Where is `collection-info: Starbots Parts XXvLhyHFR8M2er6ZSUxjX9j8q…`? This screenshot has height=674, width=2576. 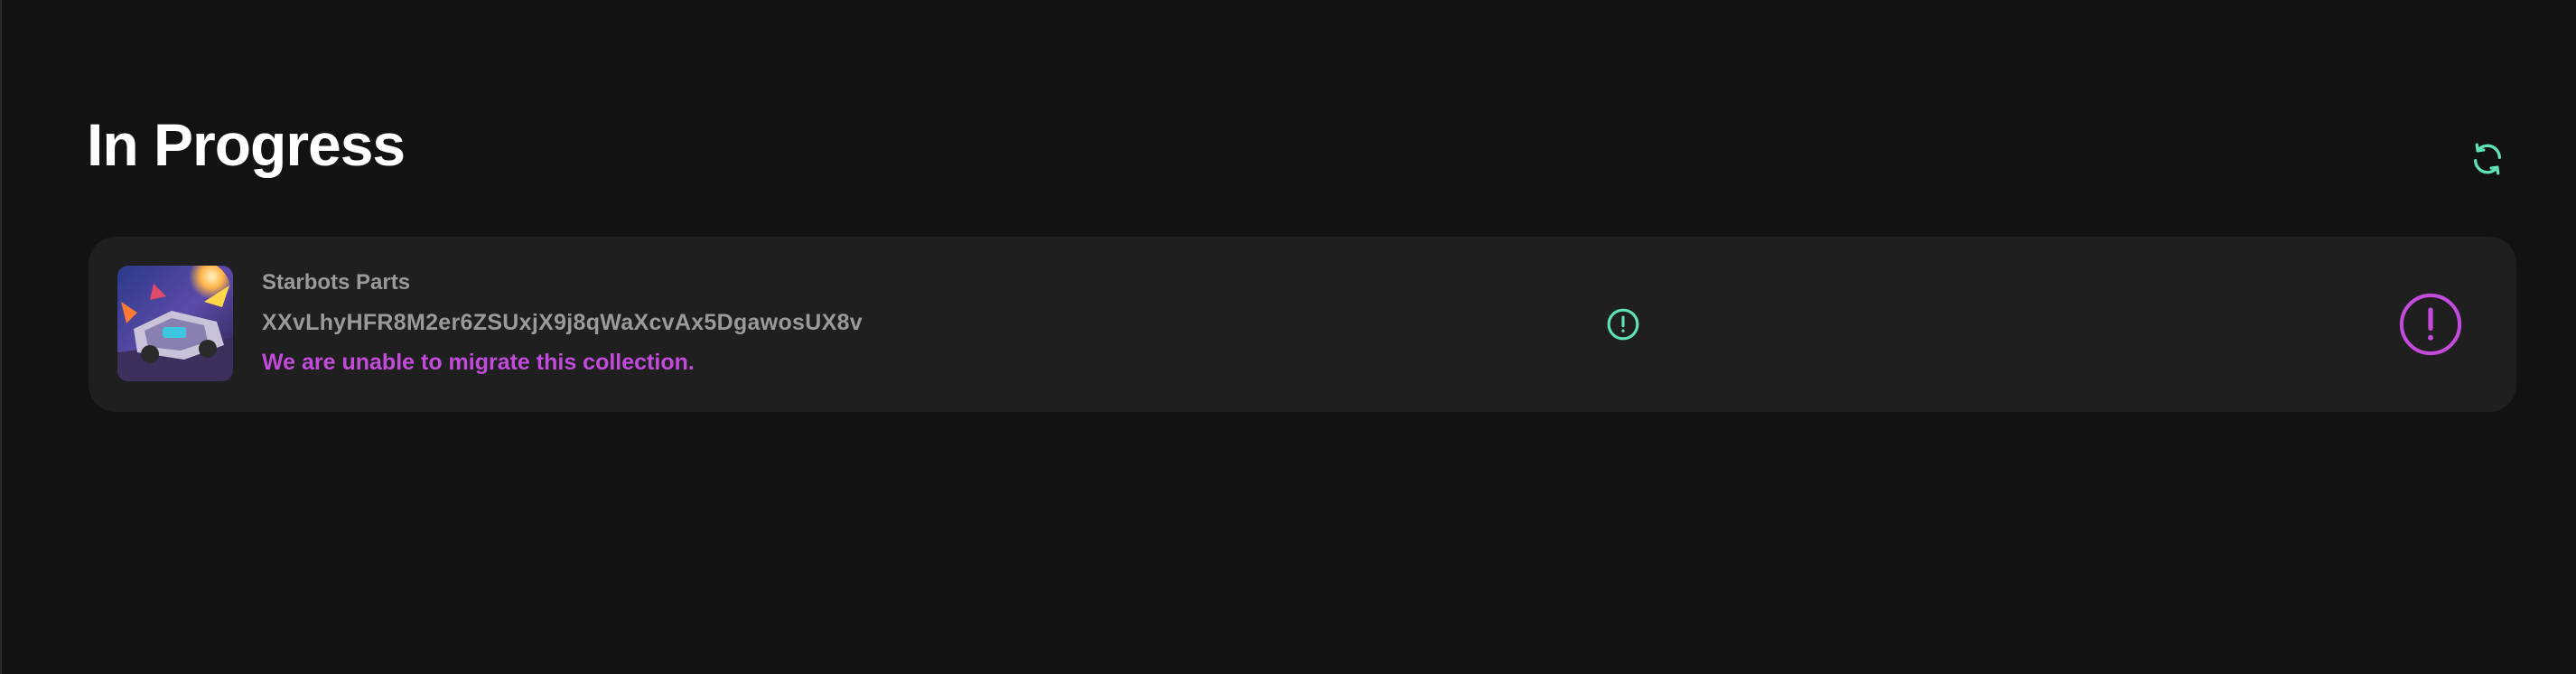 collection-info: Starbots Parts XXvLhyHFR8M2er6ZSUxjX9j8q… is located at coordinates (563, 322).